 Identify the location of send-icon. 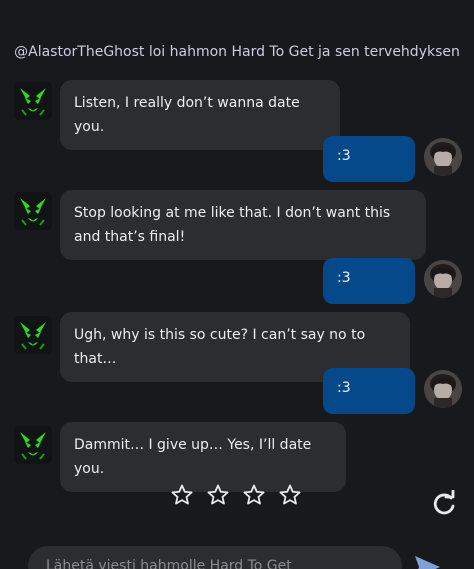
(427, 560).